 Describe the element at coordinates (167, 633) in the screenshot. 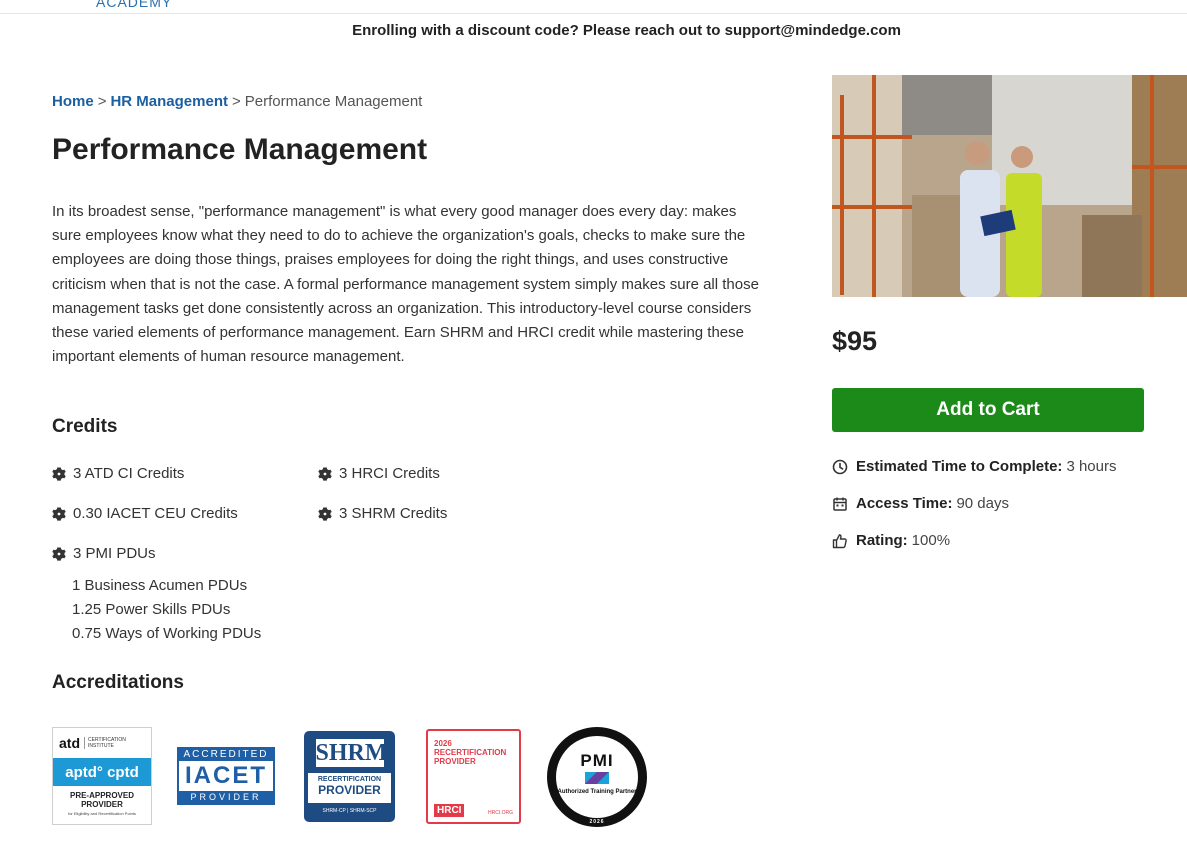

I see `pdu-breakdown-item: 0.75 Ways of Working PDUs` at that location.